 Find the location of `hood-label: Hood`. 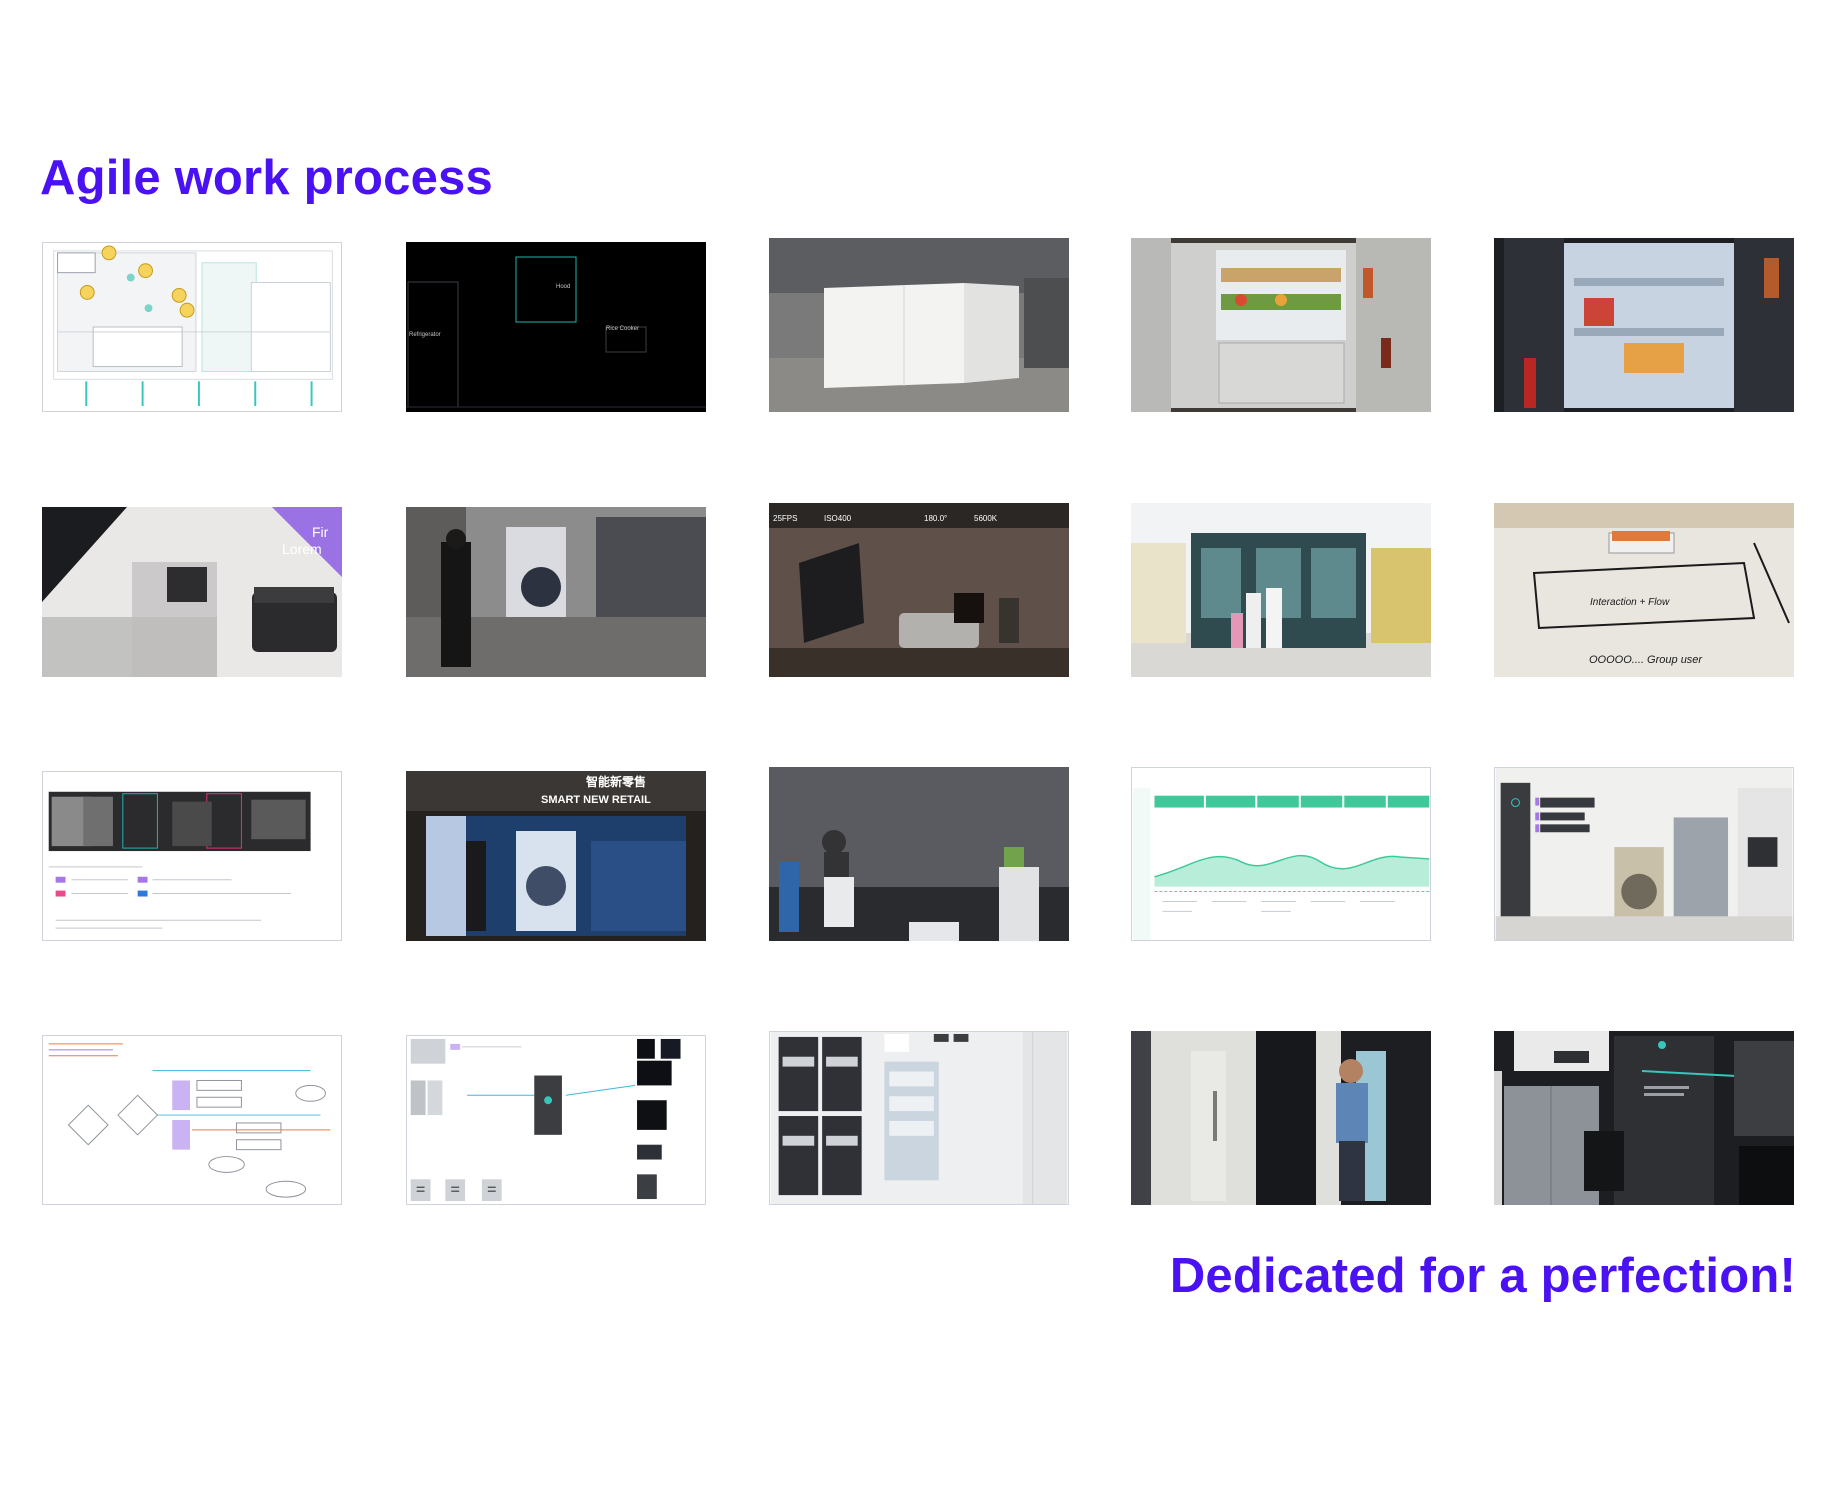

hood-label: Hood is located at coordinates (563, 287).